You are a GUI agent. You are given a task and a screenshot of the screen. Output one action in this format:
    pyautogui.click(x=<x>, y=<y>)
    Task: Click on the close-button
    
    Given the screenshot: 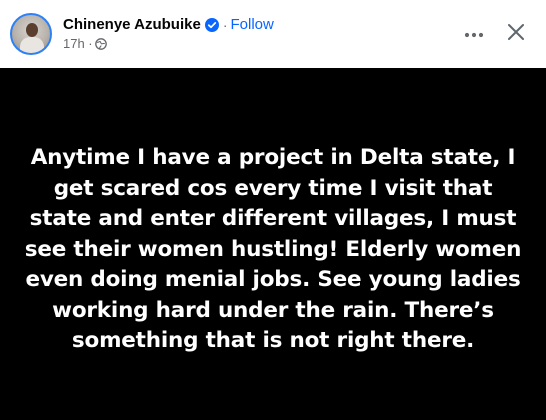 What is the action you would take?
    pyautogui.click(x=516, y=34)
    